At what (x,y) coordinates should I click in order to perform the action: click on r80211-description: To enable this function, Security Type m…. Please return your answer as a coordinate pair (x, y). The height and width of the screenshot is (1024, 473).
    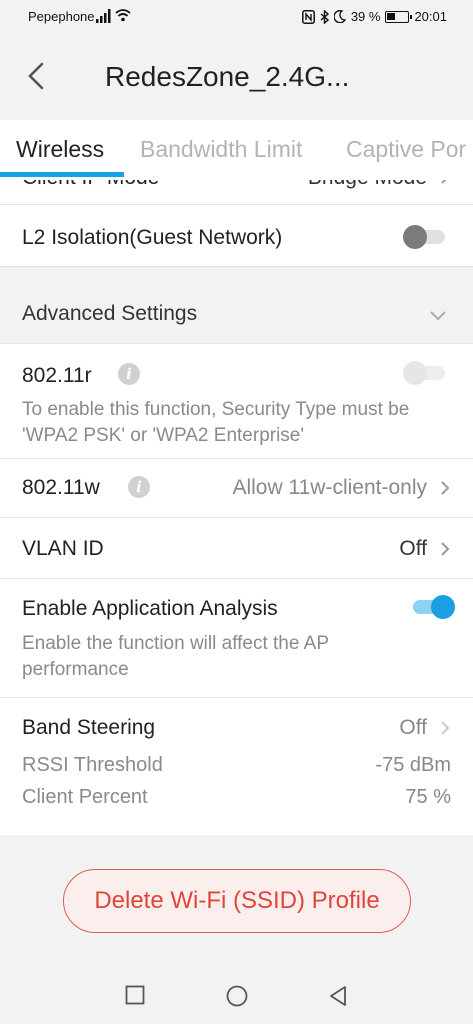
    Looking at the image, I should click on (216, 422).